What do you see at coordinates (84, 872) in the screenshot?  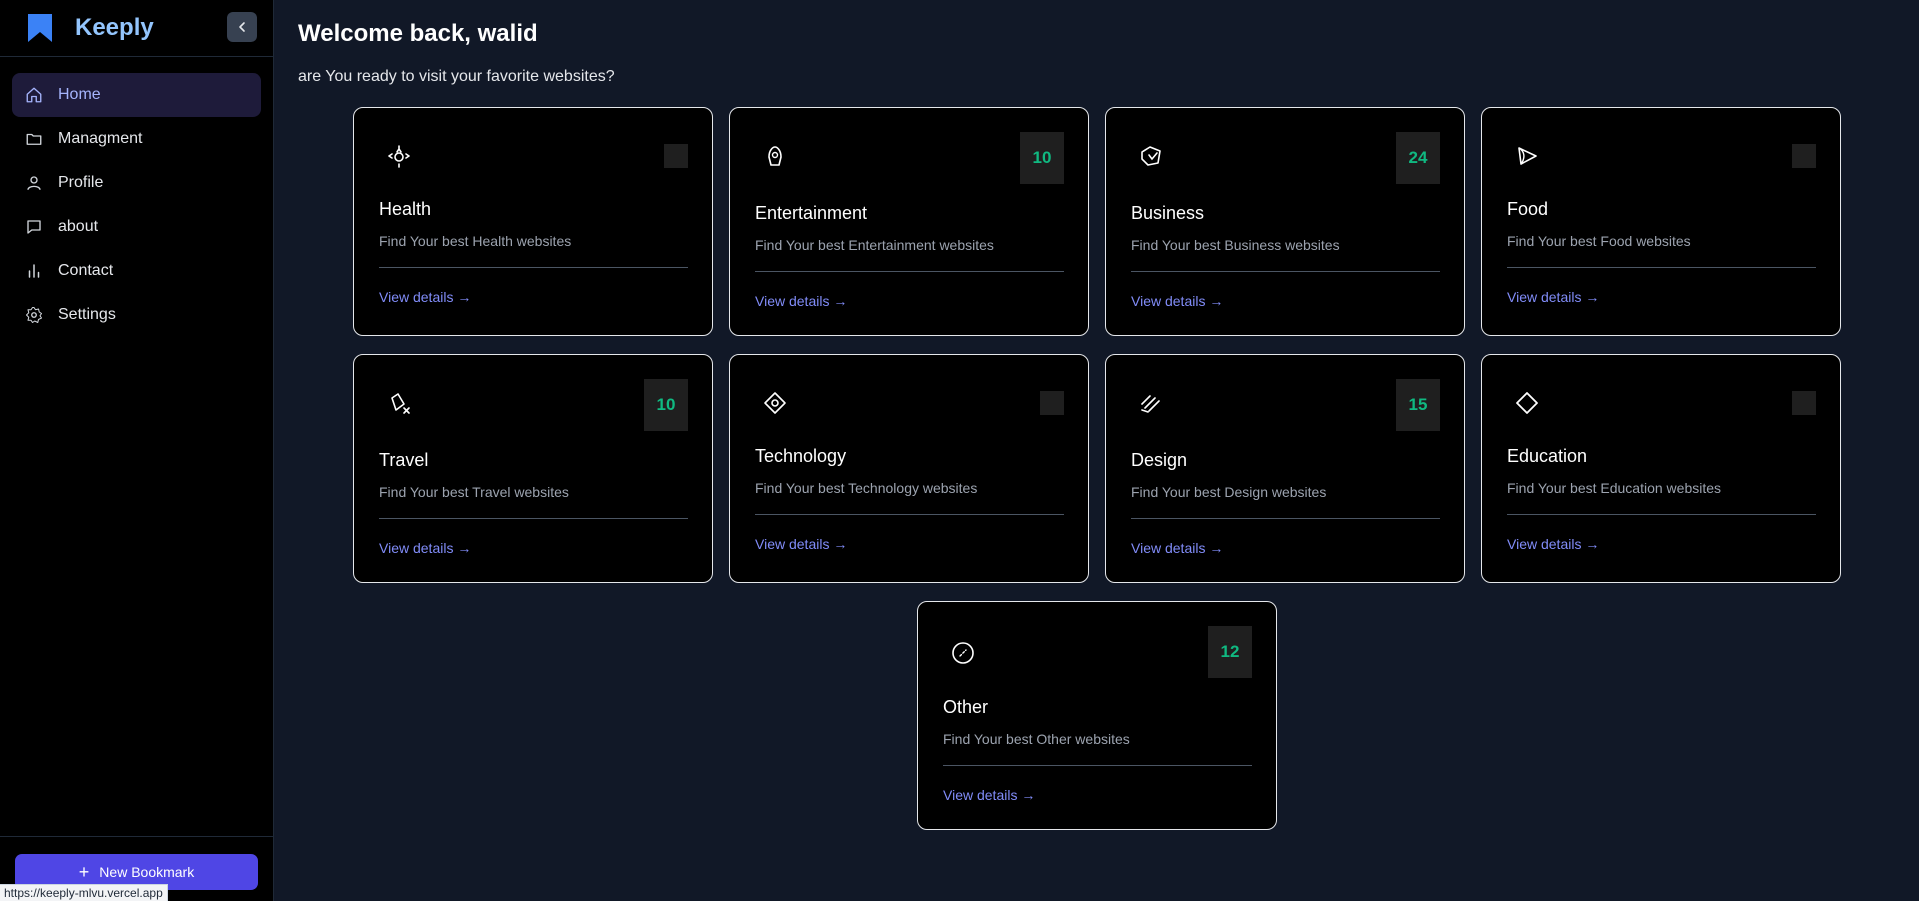 I see `plus-icon: +` at bounding box center [84, 872].